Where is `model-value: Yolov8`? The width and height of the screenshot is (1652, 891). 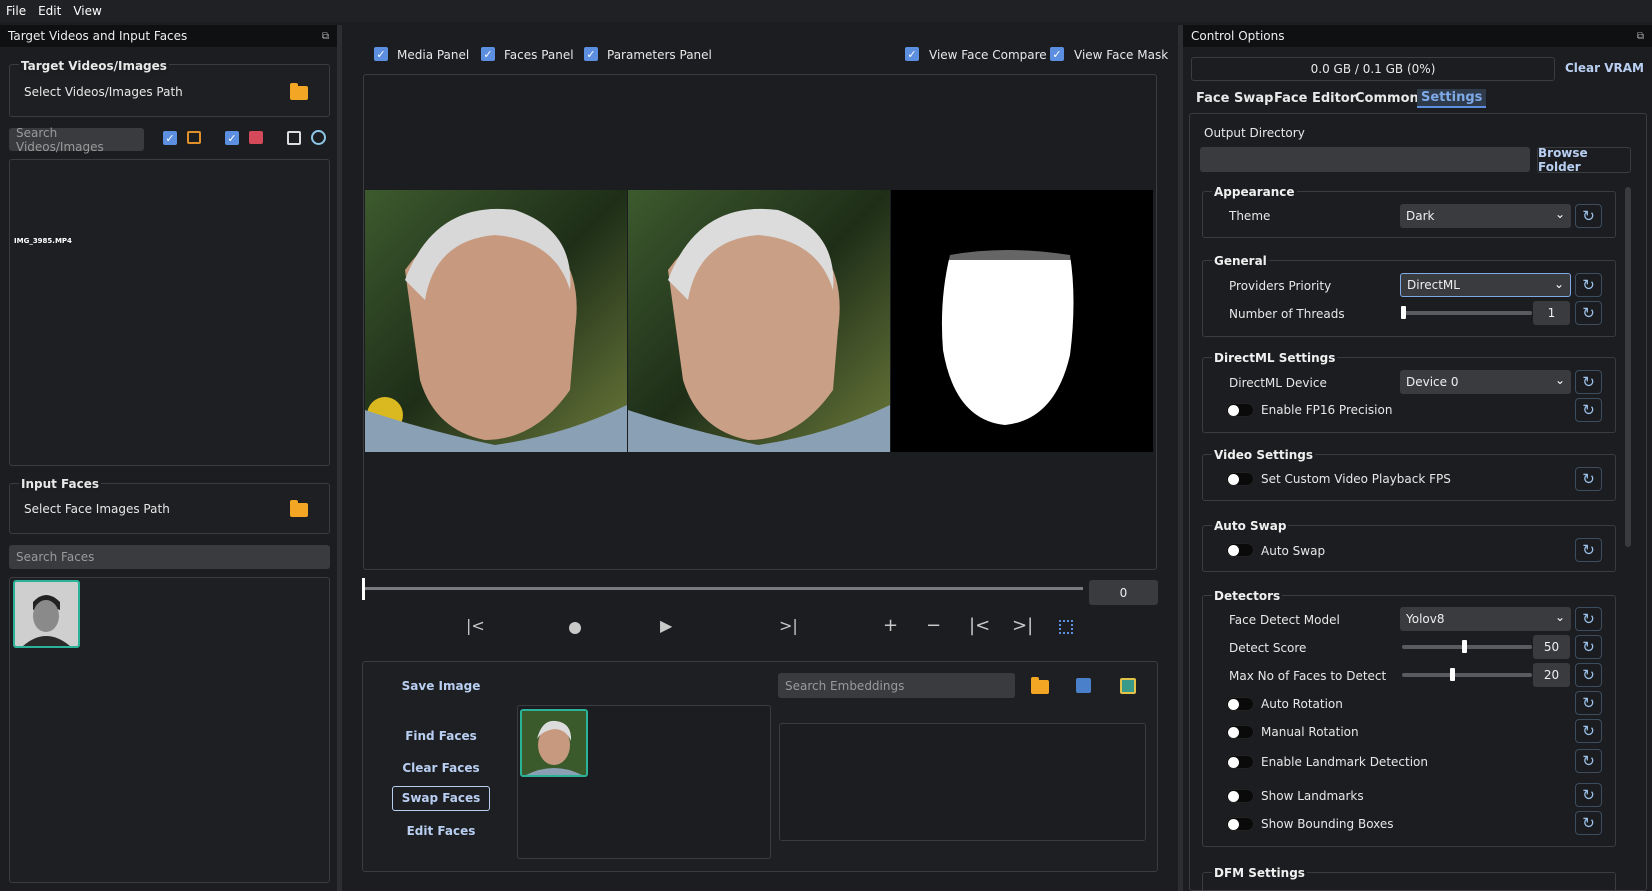
model-value: Yolov8 is located at coordinates (1425, 619).